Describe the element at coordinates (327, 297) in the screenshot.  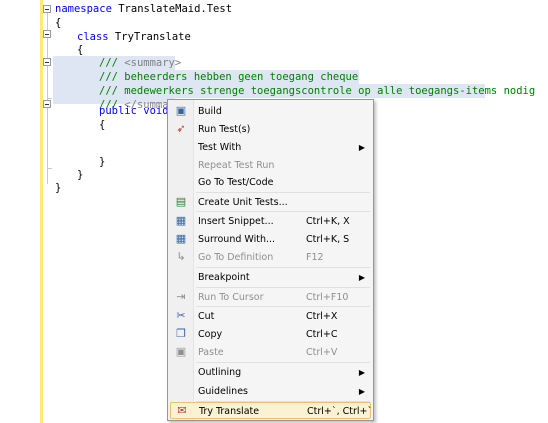
I see `menu-item-shortcut: Ctrl+F10` at that location.